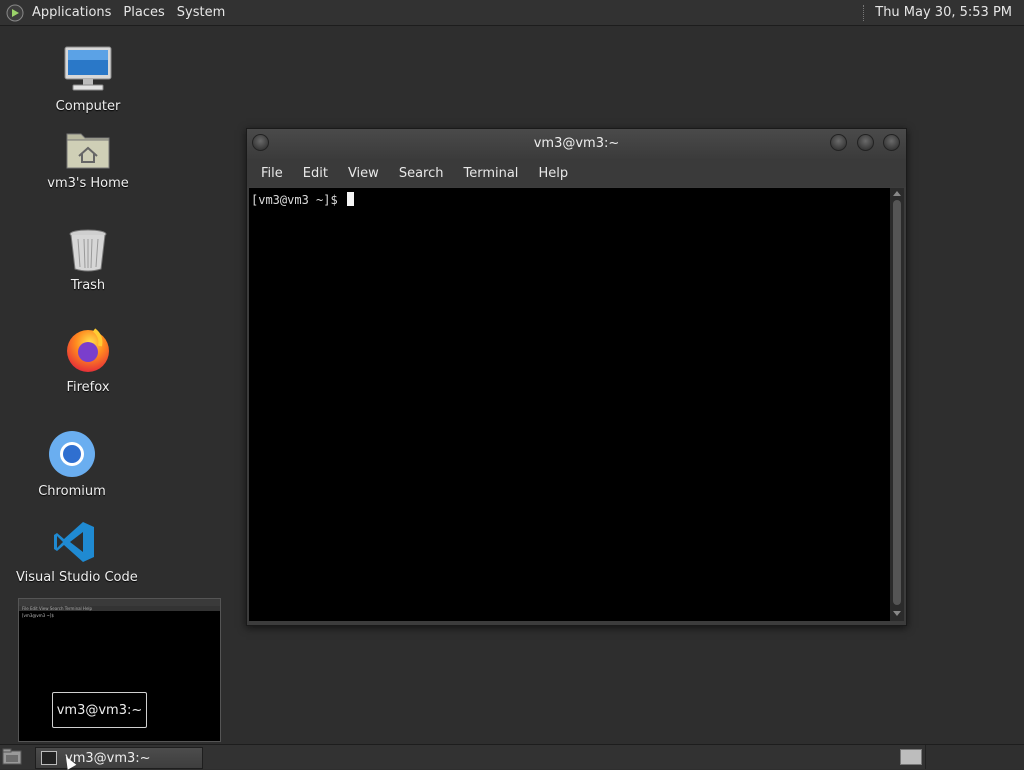 The image size is (1024, 770). I want to click on gnome-foot-icon, so click(15, 13).